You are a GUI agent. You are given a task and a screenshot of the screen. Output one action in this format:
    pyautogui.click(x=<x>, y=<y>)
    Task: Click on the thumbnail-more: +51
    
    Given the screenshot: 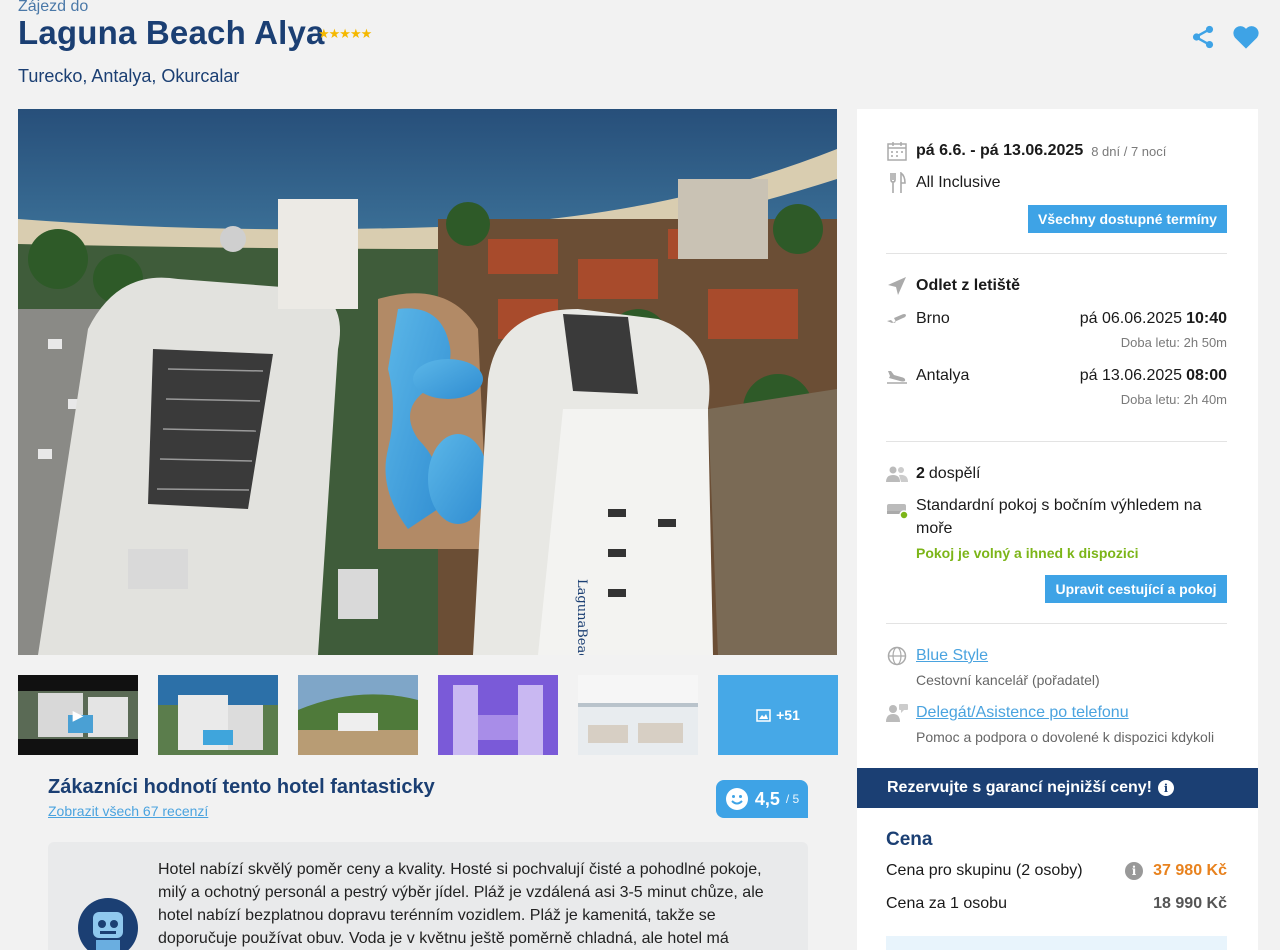 What is the action you would take?
    pyautogui.click(x=778, y=715)
    